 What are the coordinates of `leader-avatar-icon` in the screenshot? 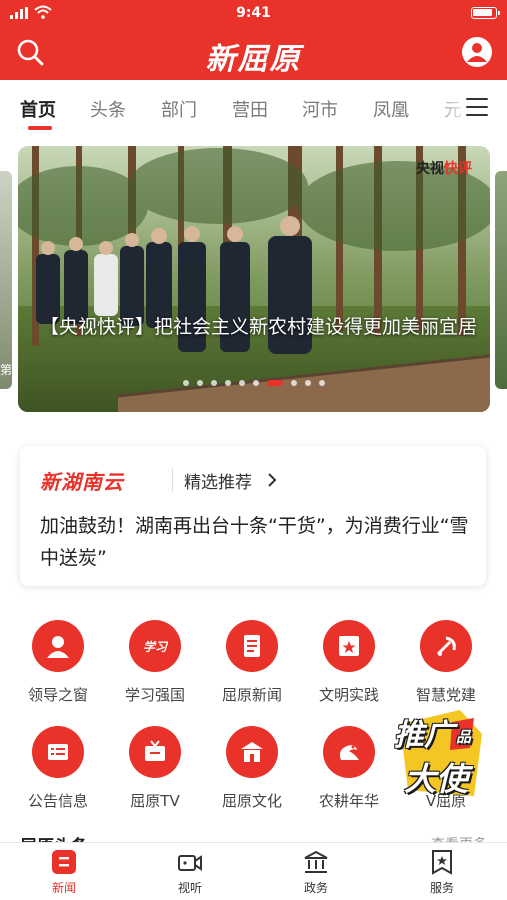 It's located at (58, 646).